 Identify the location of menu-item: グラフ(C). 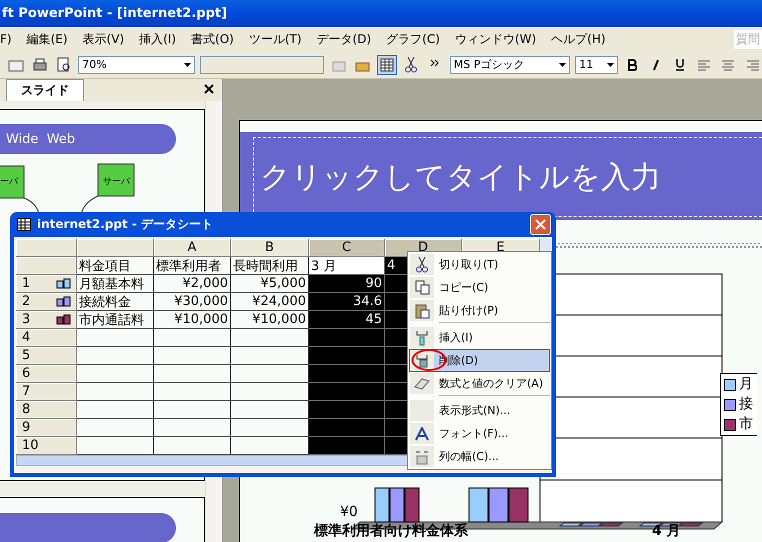
(413, 39).